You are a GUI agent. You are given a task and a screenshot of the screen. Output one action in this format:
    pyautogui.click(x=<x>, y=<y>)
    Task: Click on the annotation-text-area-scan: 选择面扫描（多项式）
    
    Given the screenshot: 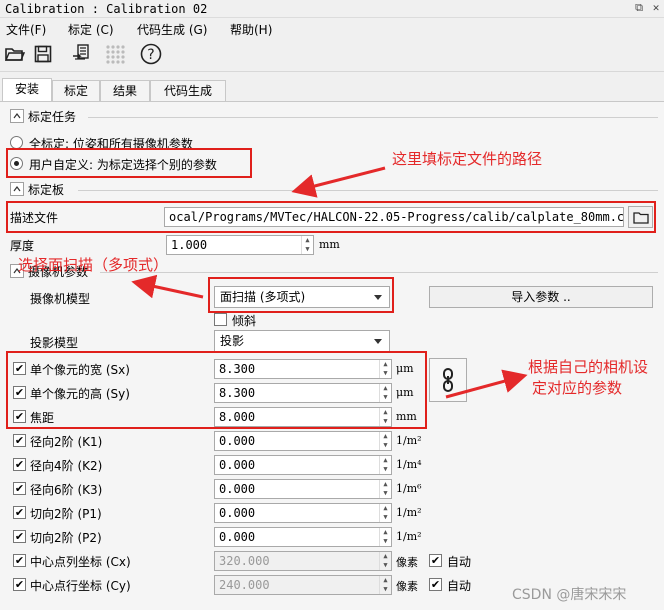 What is the action you would take?
    pyautogui.click(x=93, y=265)
    